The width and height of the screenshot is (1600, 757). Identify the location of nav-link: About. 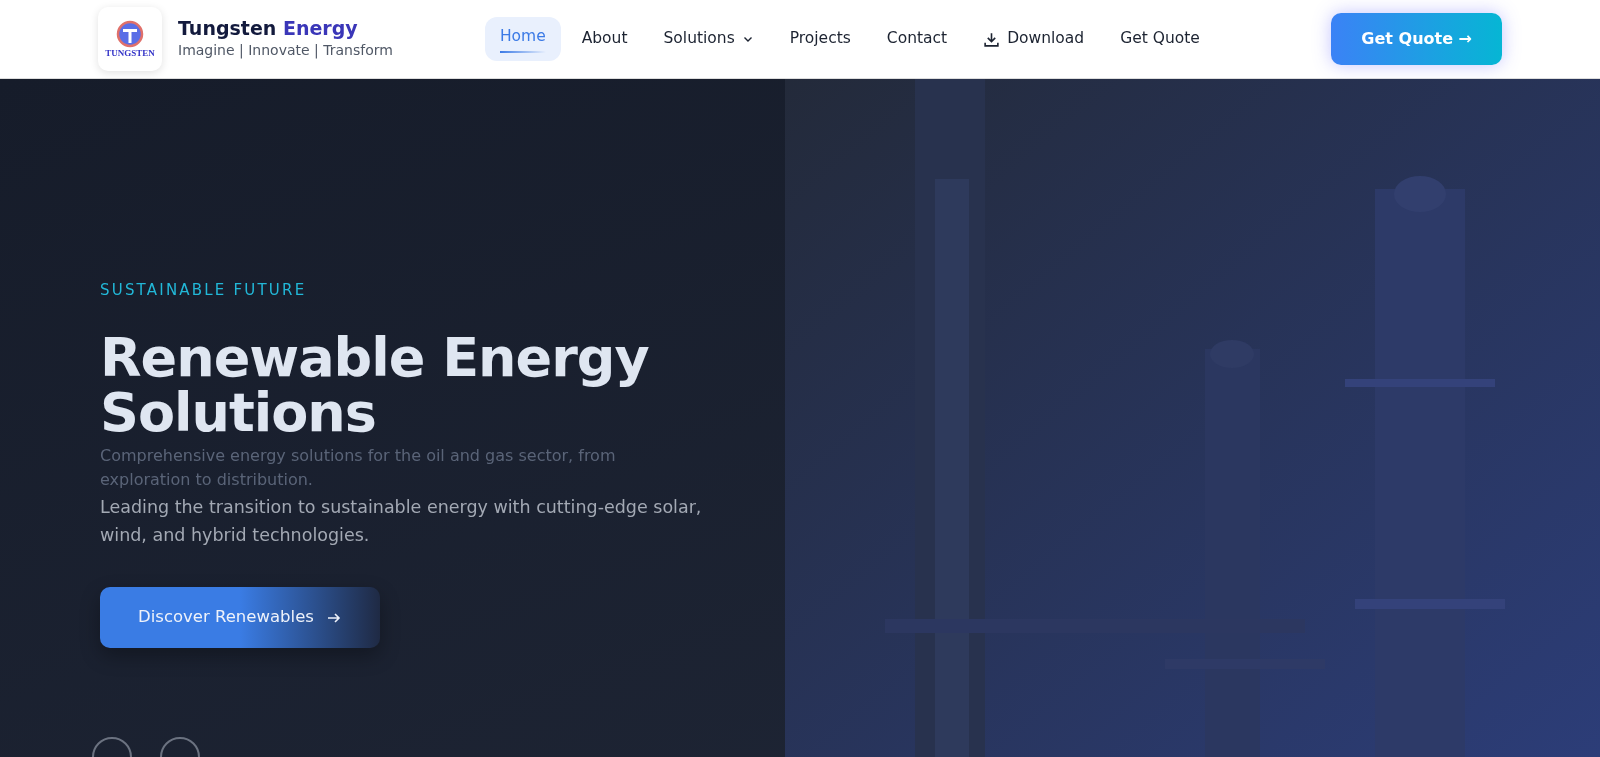
(604, 39).